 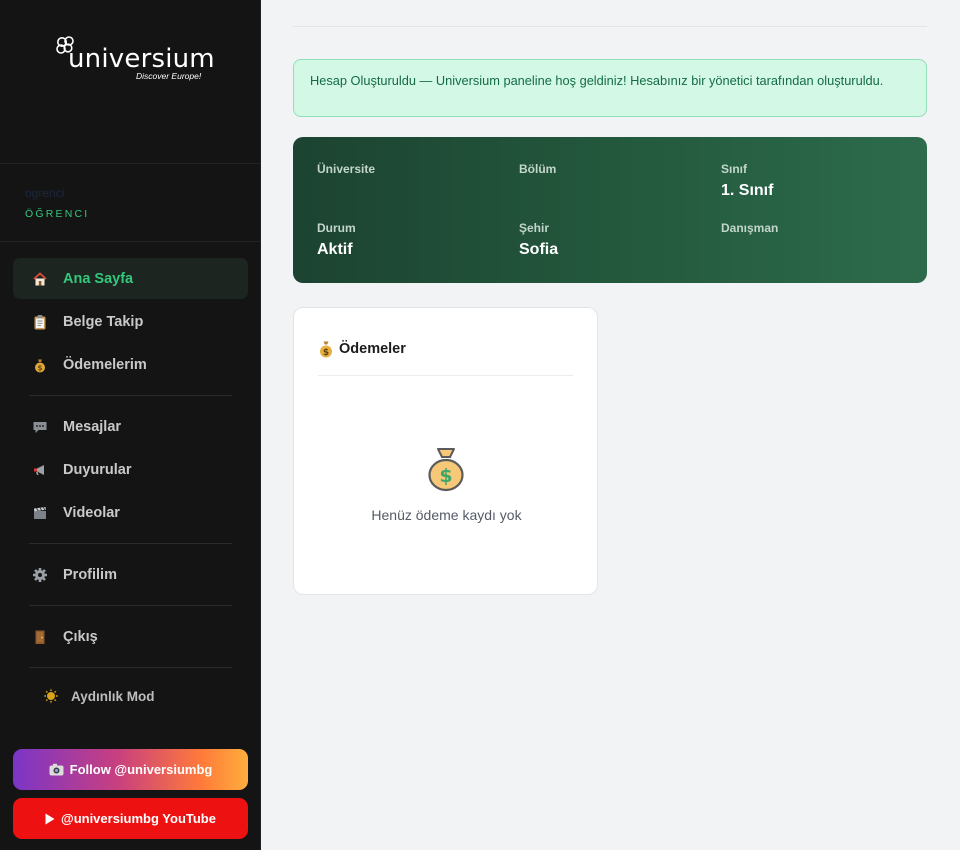 I want to click on payments-card-title: $ Ödemeler, so click(x=362, y=349).